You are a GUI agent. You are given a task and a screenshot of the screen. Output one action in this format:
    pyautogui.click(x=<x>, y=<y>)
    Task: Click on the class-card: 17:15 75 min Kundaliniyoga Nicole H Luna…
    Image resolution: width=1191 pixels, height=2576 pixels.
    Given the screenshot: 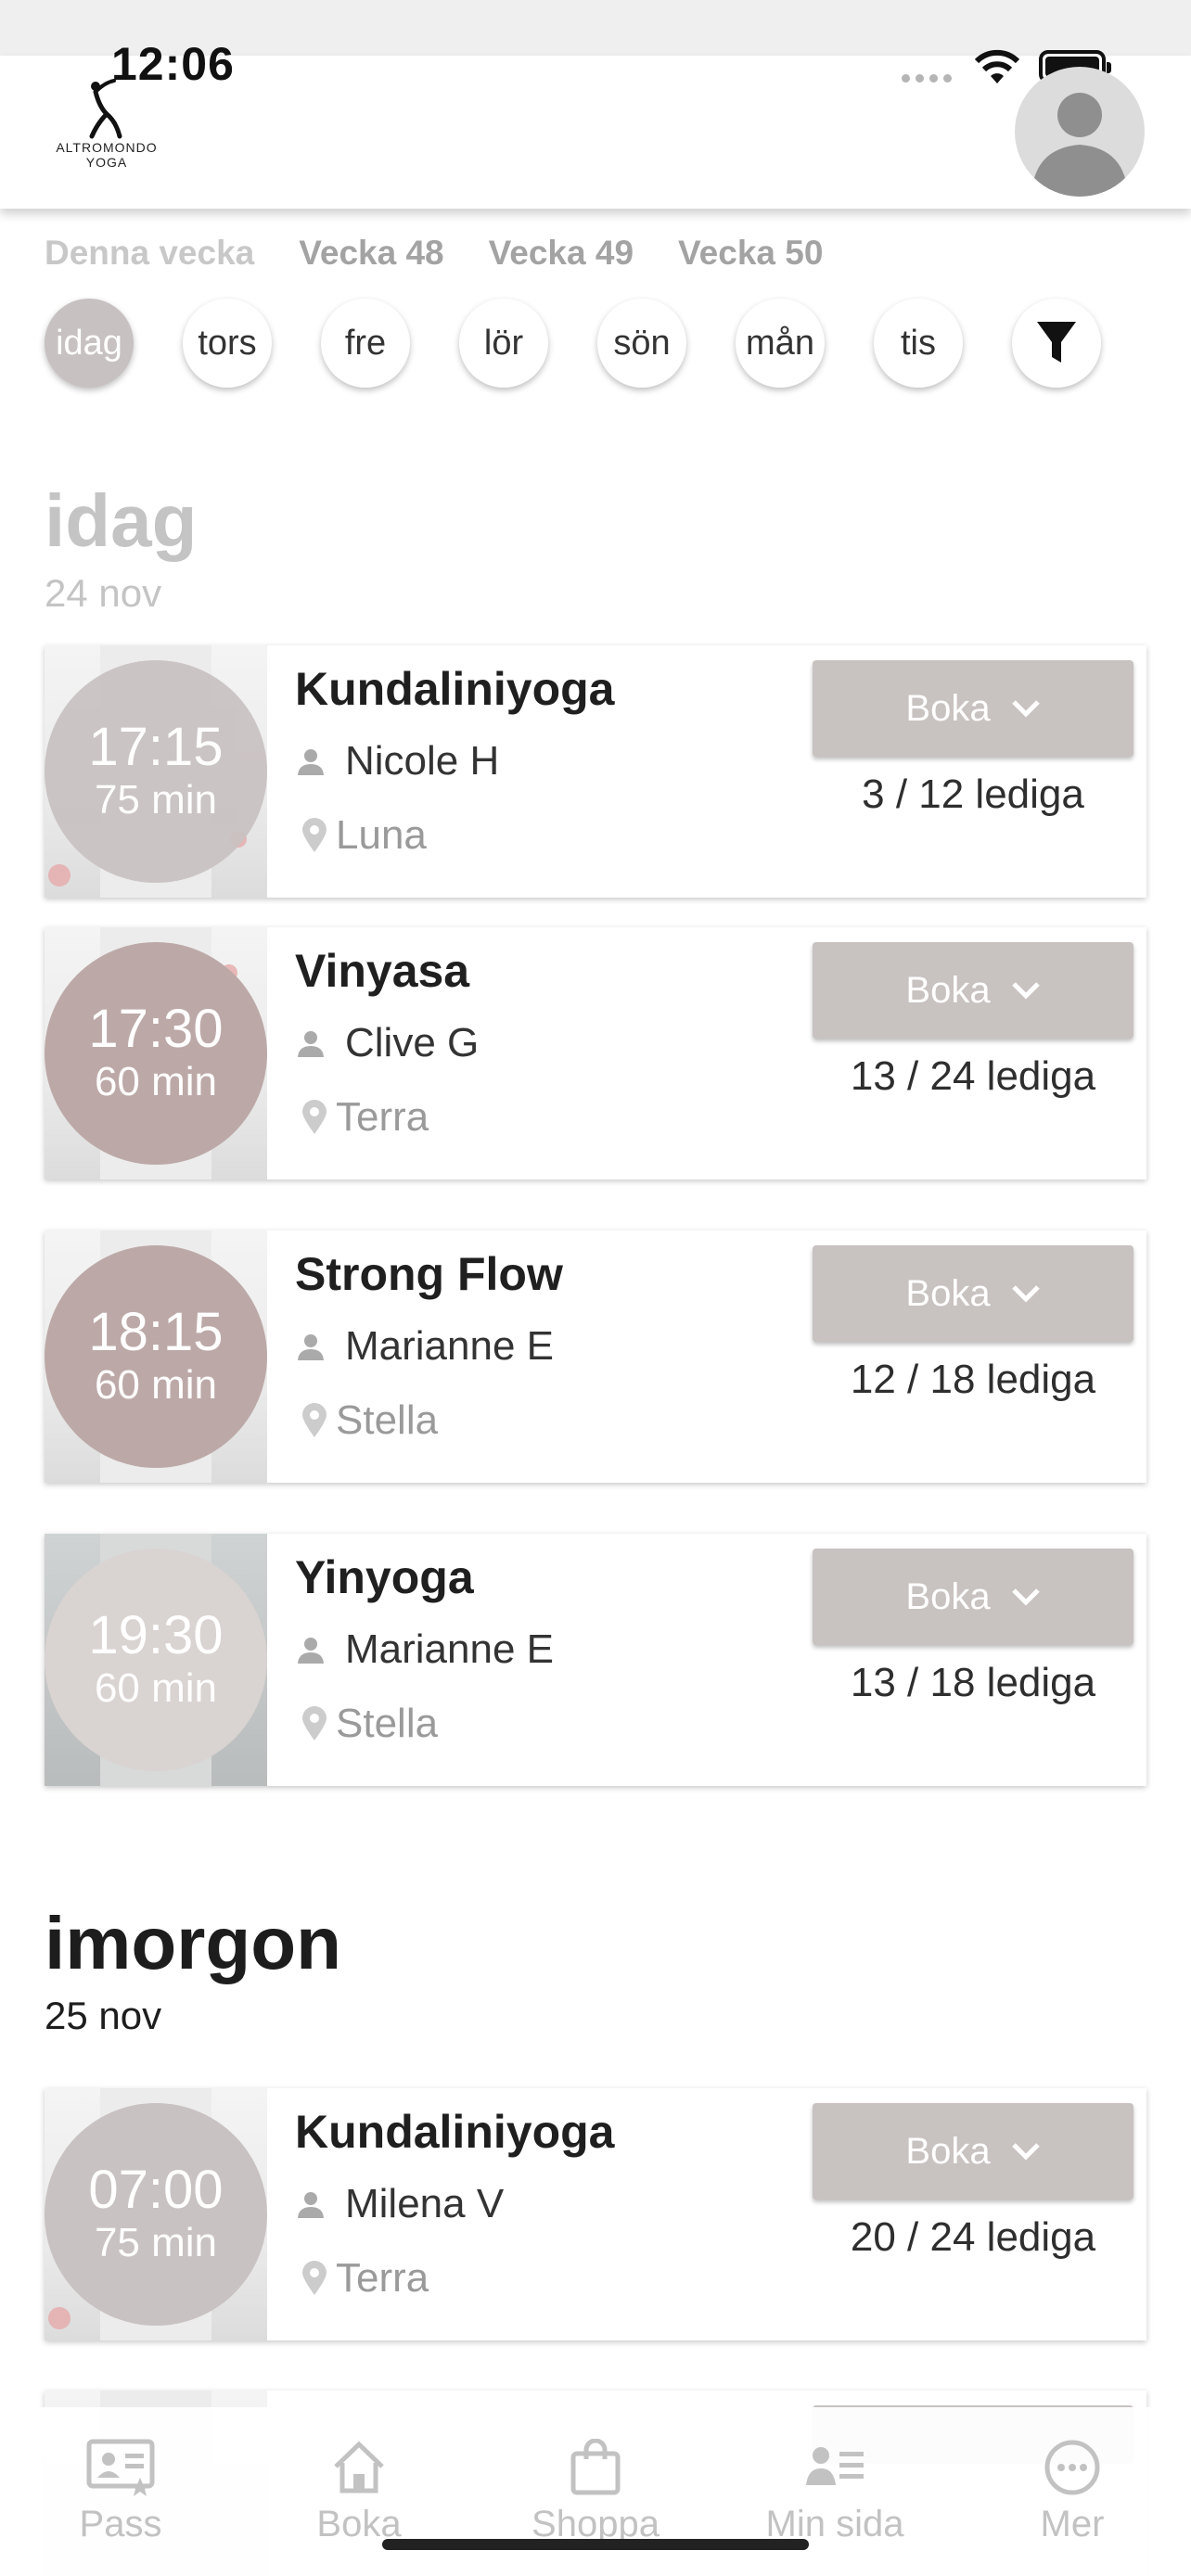 What is the action you would take?
    pyautogui.click(x=595, y=772)
    